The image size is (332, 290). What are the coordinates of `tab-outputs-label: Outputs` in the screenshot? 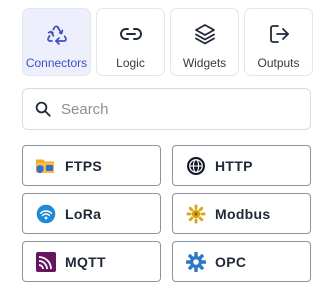 It's located at (278, 63).